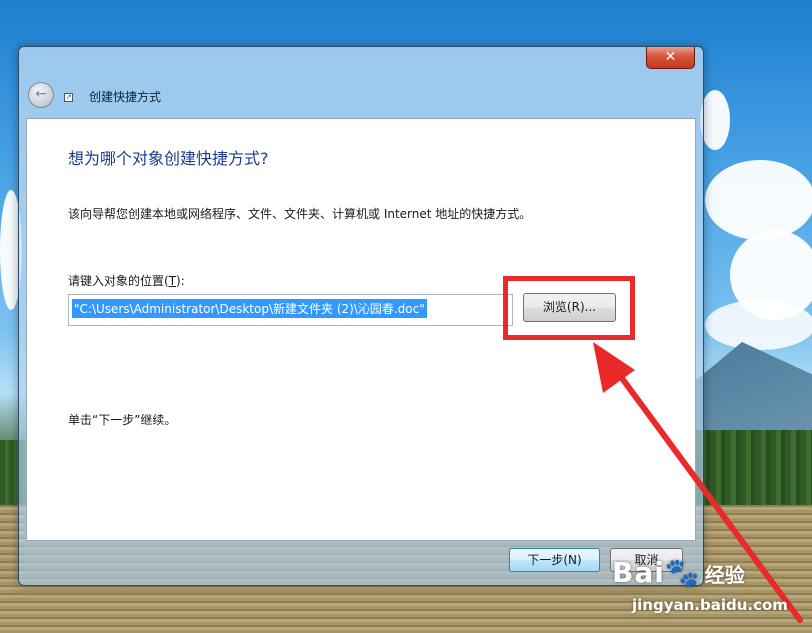 This screenshot has height=633, width=812. What do you see at coordinates (168, 158) in the screenshot?
I see `wizard-heading: 想为哪个对象创建快捷方式?` at bounding box center [168, 158].